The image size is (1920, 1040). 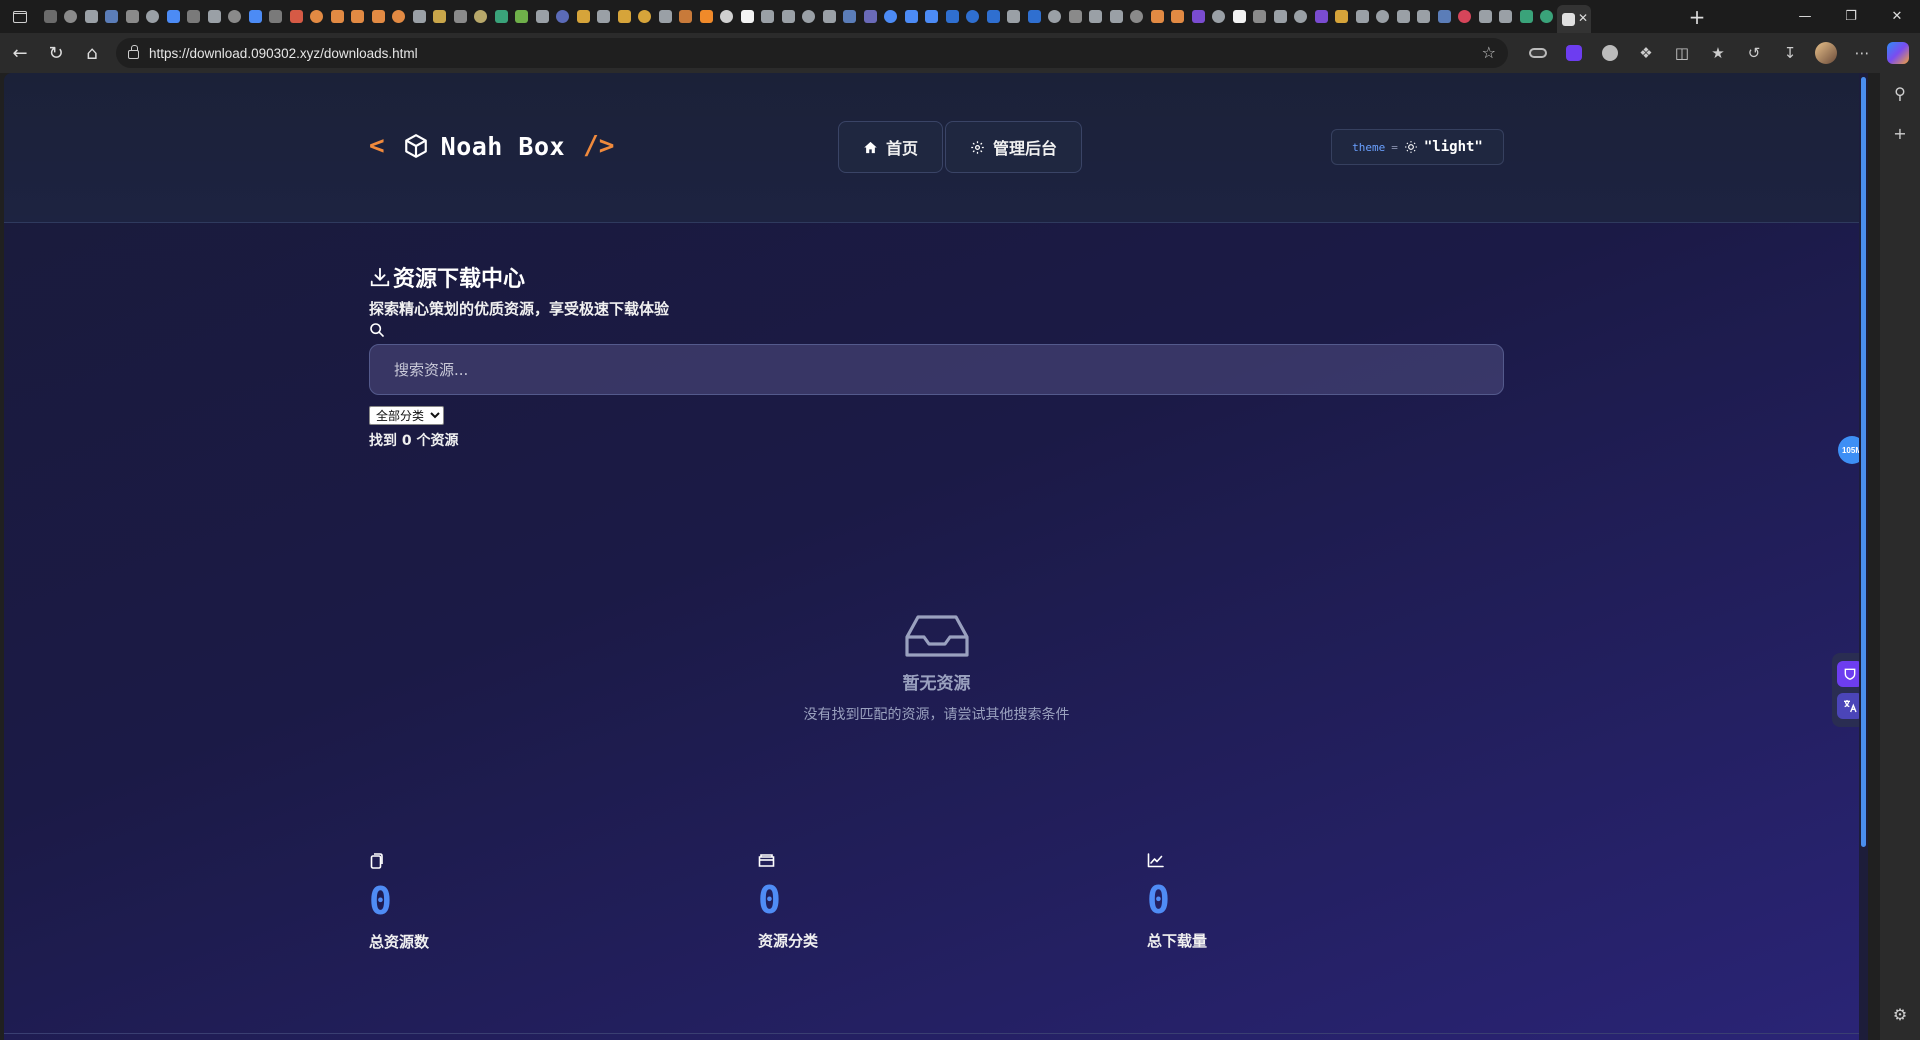 What do you see at coordinates (491, 146) in the screenshot?
I see `brand-logo: < Noah Box />` at bounding box center [491, 146].